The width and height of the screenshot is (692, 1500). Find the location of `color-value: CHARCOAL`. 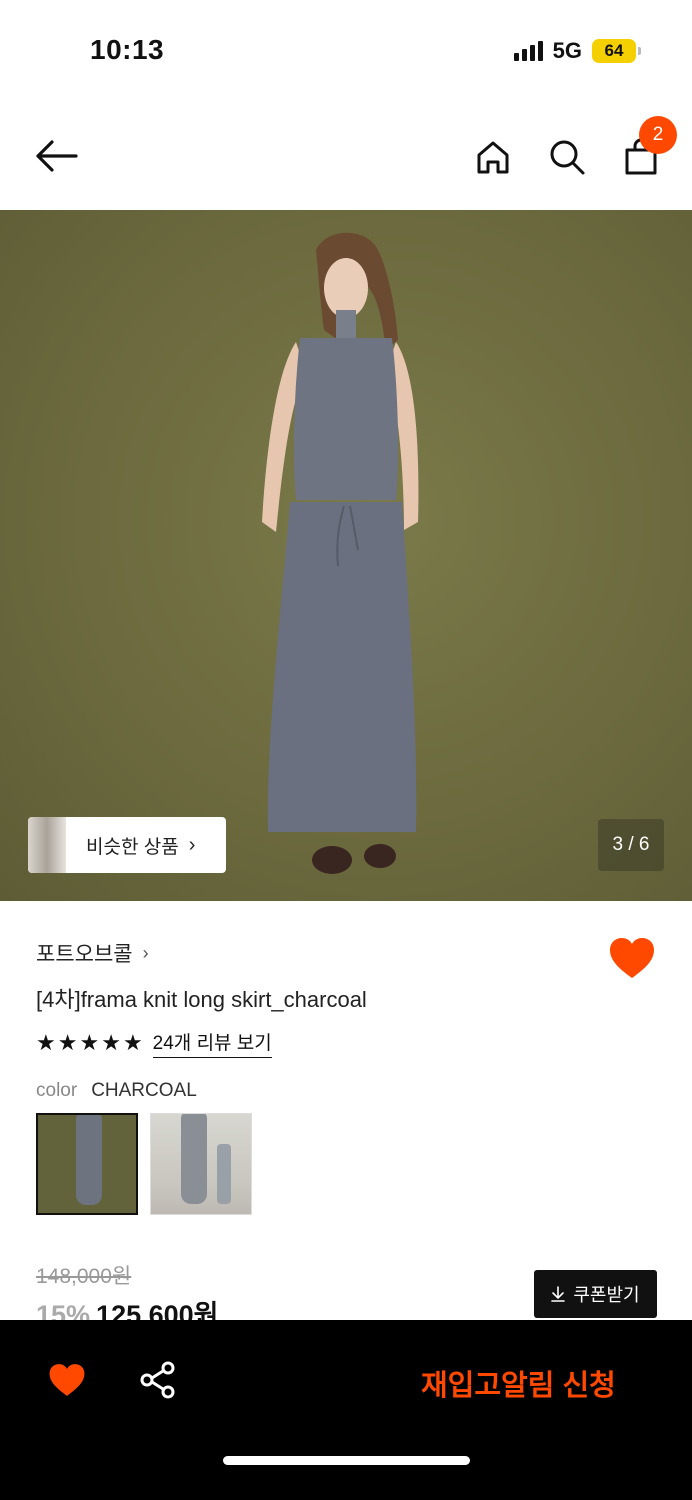

color-value: CHARCOAL is located at coordinates (144, 1090).